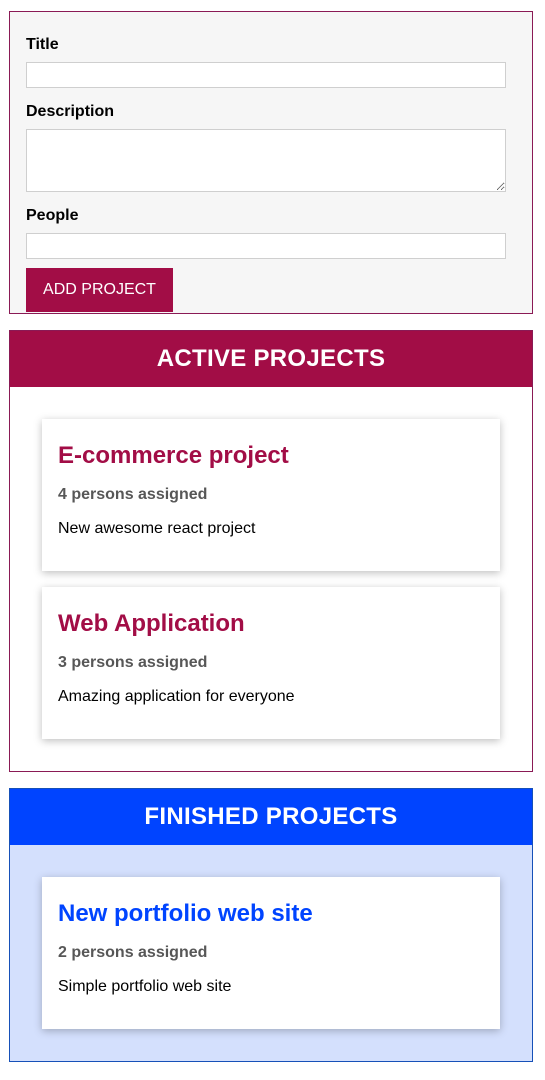 This screenshot has width=545, height=1080. Describe the element at coordinates (133, 952) in the screenshot. I see `project-people: 2 persons assigned` at that location.